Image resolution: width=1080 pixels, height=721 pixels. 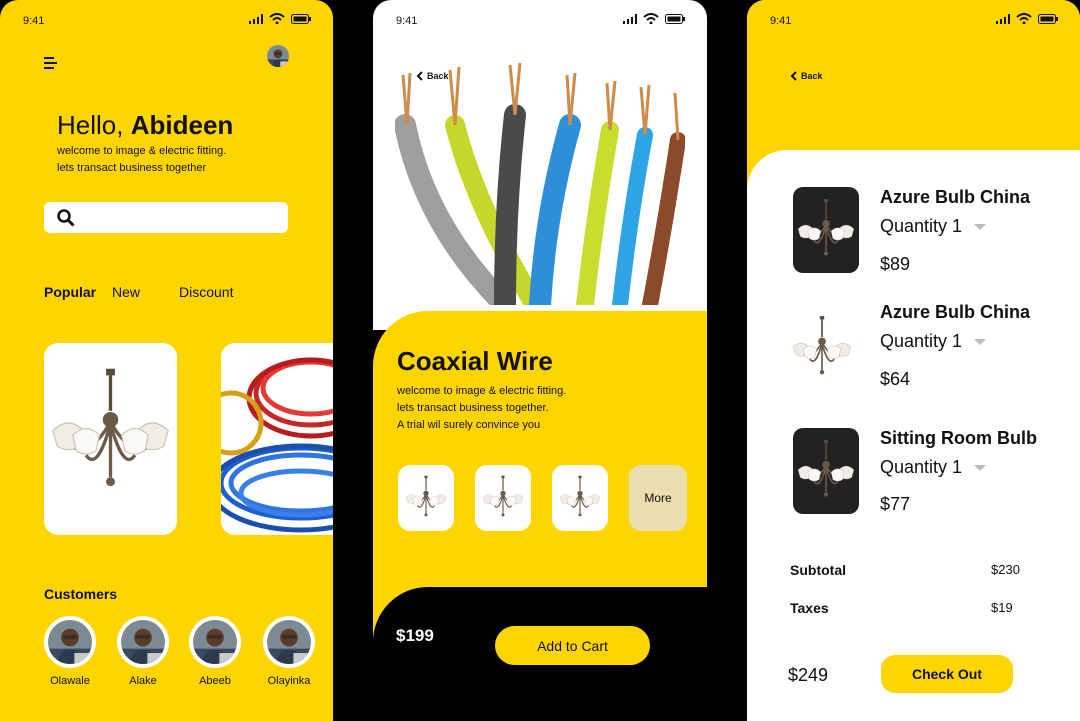 What do you see at coordinates (90, 125) in the screenshot?
I see `greeting-prefix: Hello,` at bounding box center [90, 125].